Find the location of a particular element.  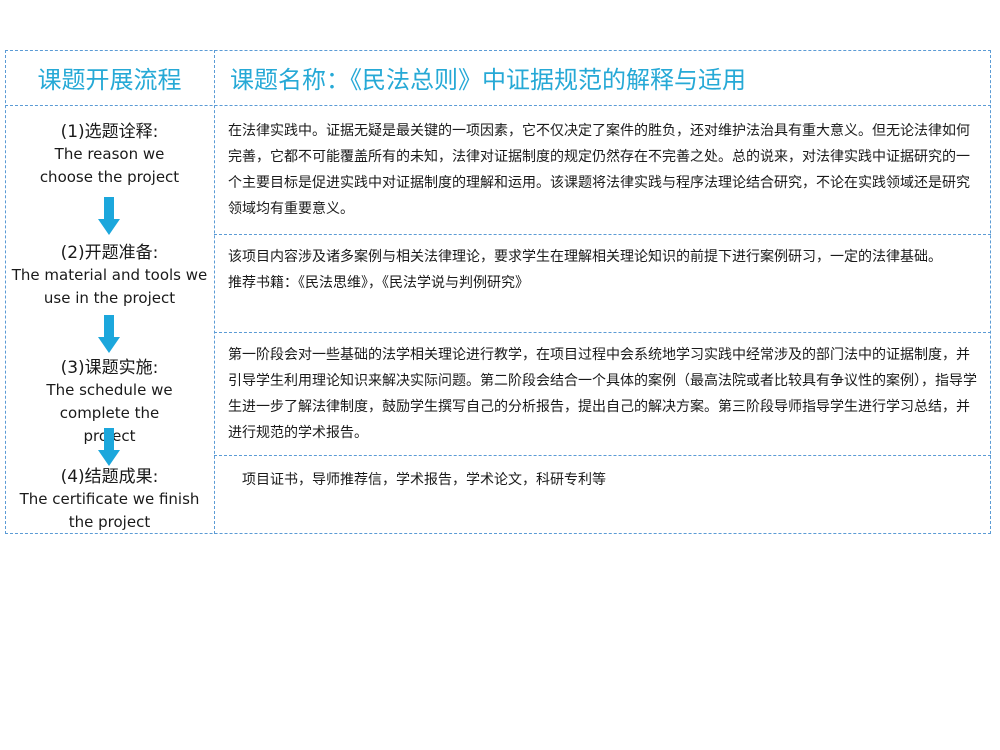

step-4-description: 项目证书，导师推荐信，学术报告，学术论文，科研专利等 is located at coordinates (617, 480).